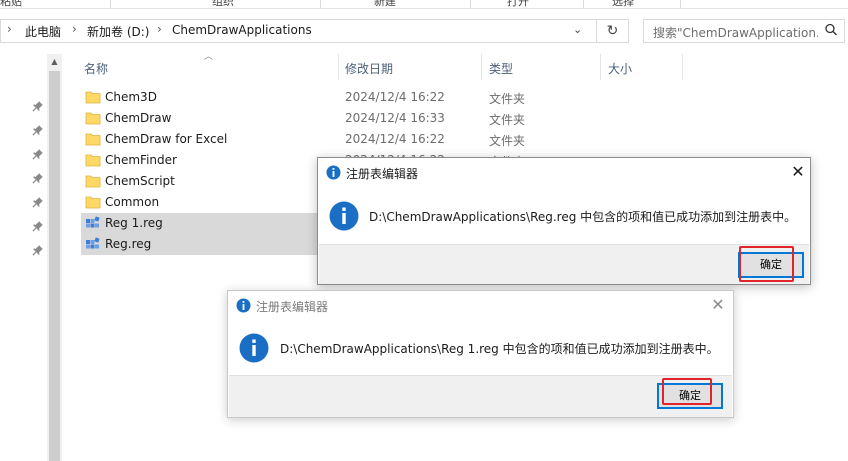 This screenshot has height=461, width=848. What do you see at coordinates (303, 118) in the screenshot?
I see `folder-row: ChemDraw 2024/12/4 16:33 文件夹` at bounding box center [303, 118].